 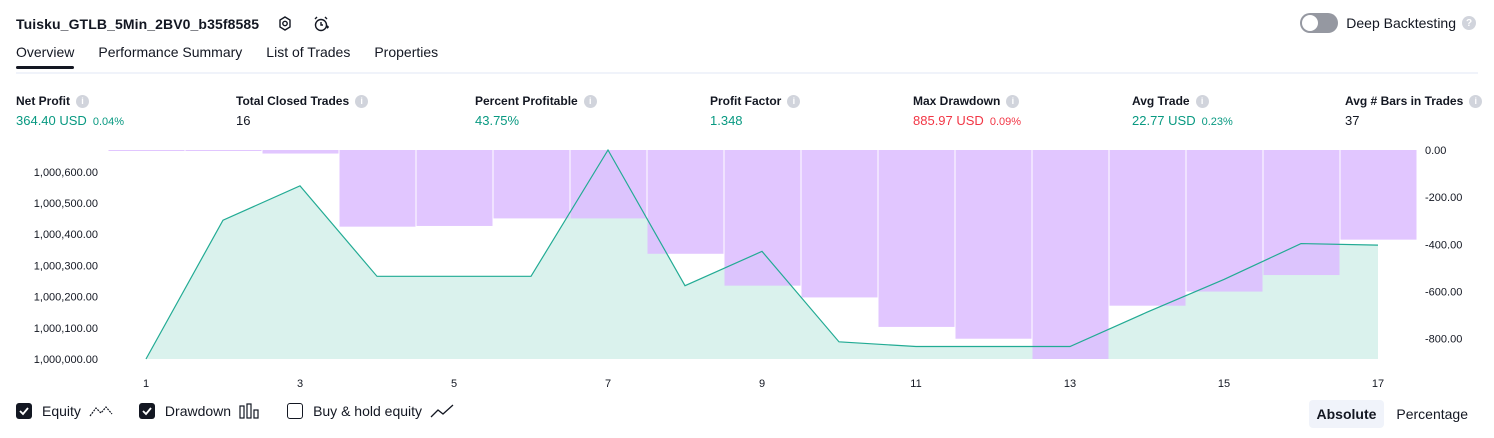 What do you see at coordinates (302, 111) in the screenshot?
I see `metric-total-closed-trades: Total Closed Trades i 16` at bounding box center [302, 111].